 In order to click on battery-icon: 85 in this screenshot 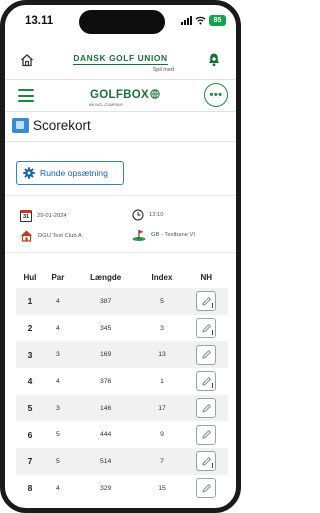, I will do `click(217, 20)`.